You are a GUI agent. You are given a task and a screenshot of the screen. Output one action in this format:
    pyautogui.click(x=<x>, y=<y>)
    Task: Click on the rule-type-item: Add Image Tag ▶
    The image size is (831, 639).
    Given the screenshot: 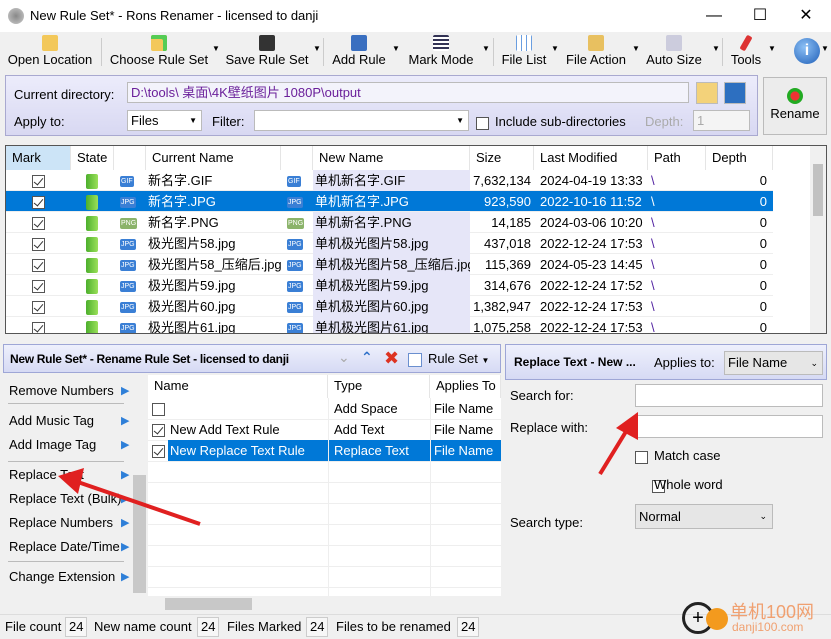 What is the action you would take?
    pyautogui.click(x=69, y=444)
    